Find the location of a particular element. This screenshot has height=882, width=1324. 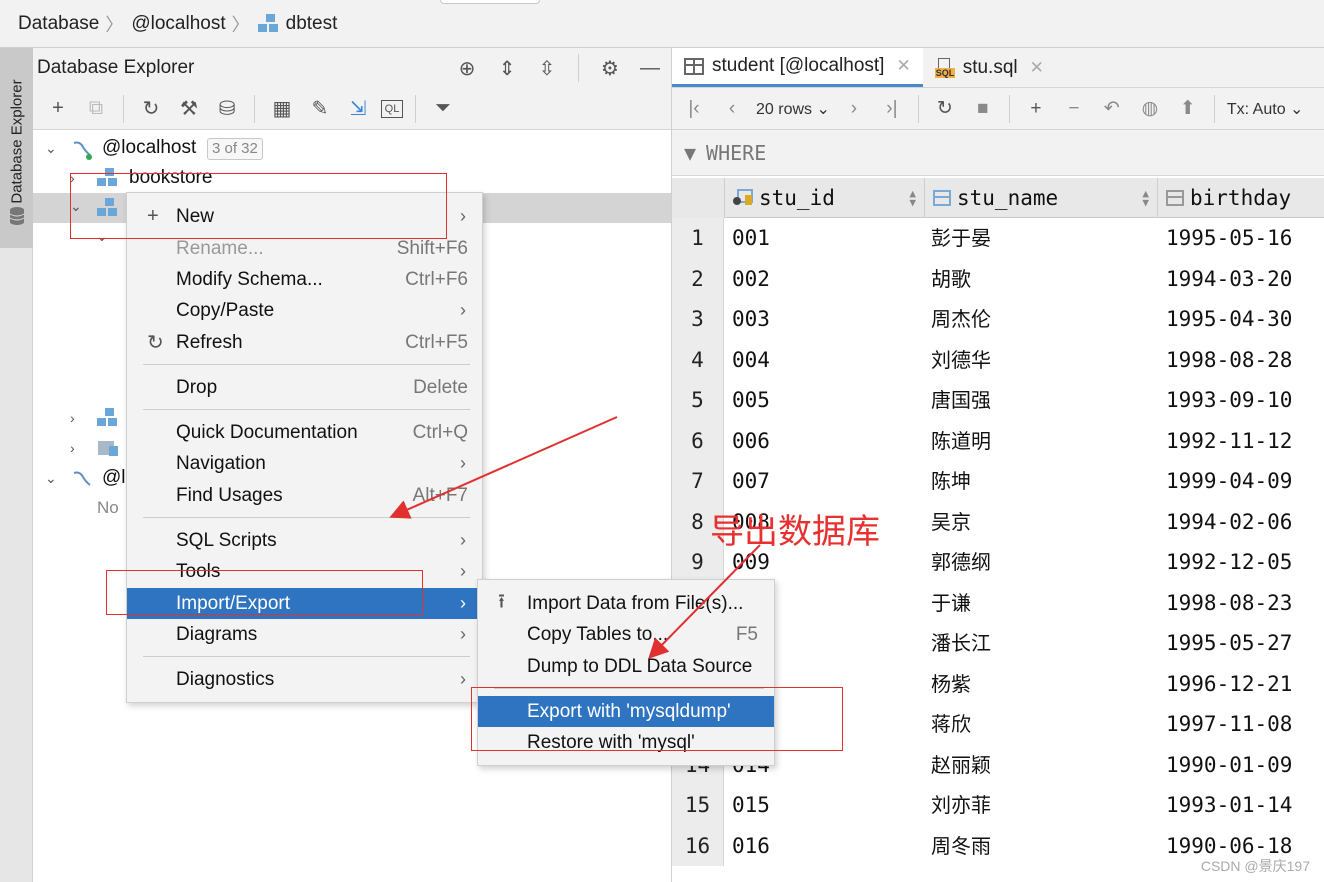

table-row: 5 005 唐国强 1993-09-10 is located at coordinates (998, 400).